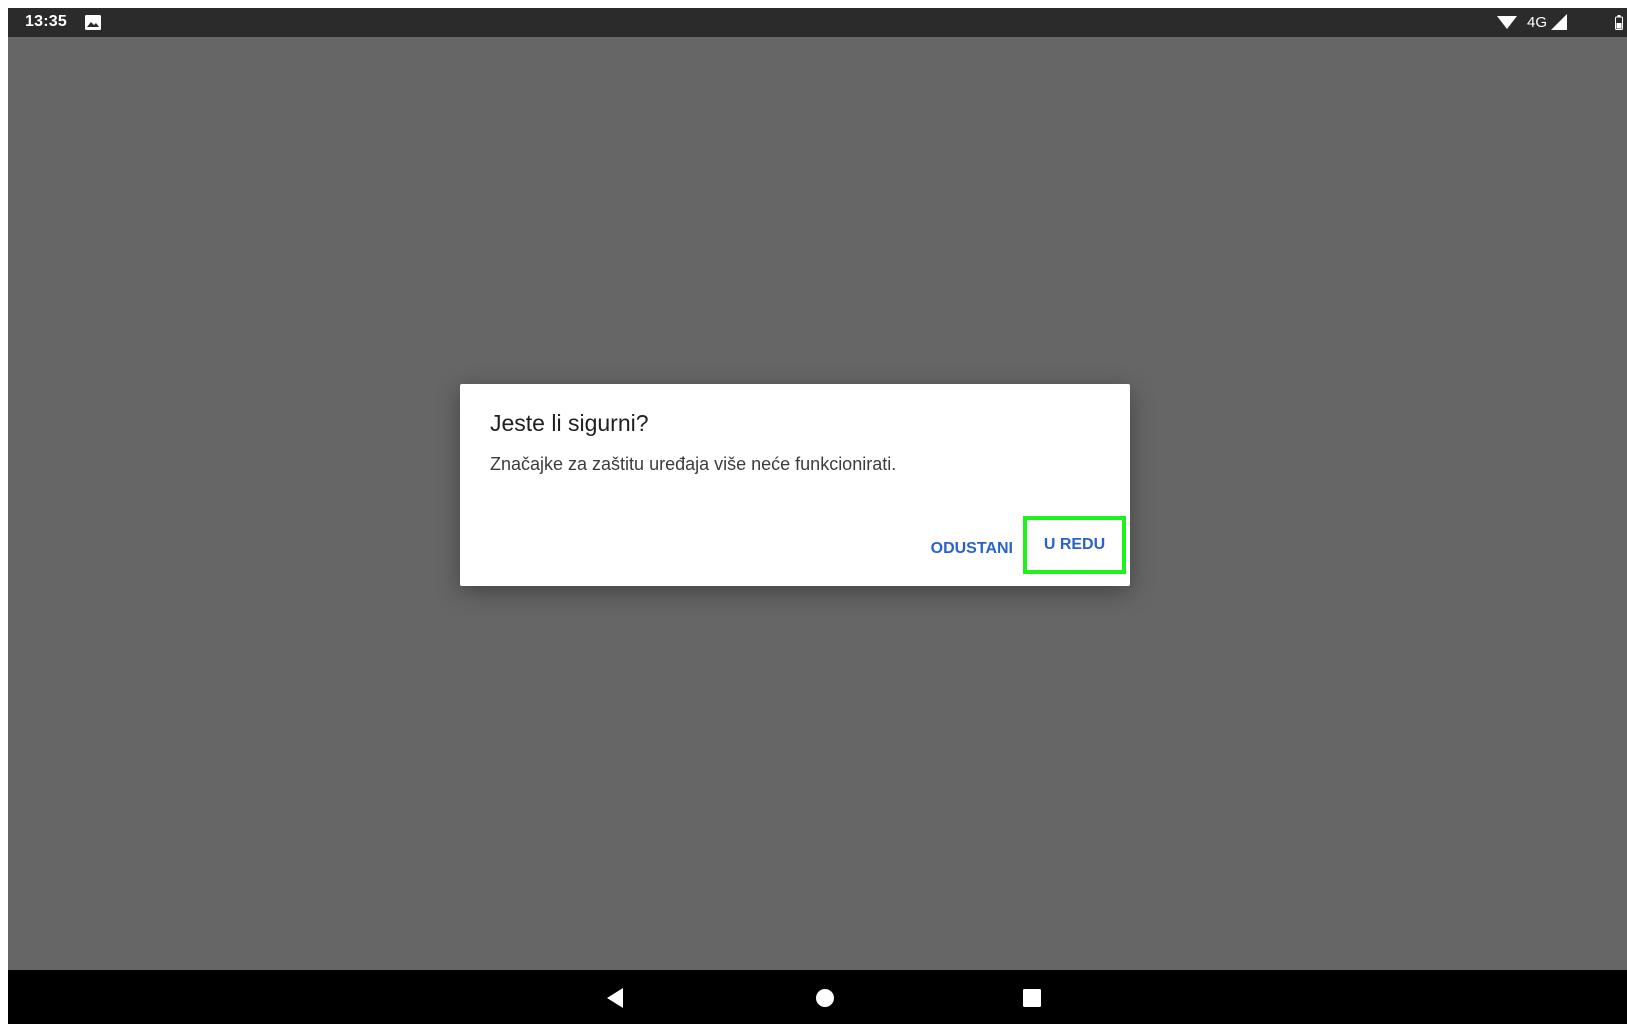 This screenshot has width=1627, height=1024. Describe the element at coordinates (972, 549) in the screenshot. I see `cancel-button: ODUSTANI` at that location.